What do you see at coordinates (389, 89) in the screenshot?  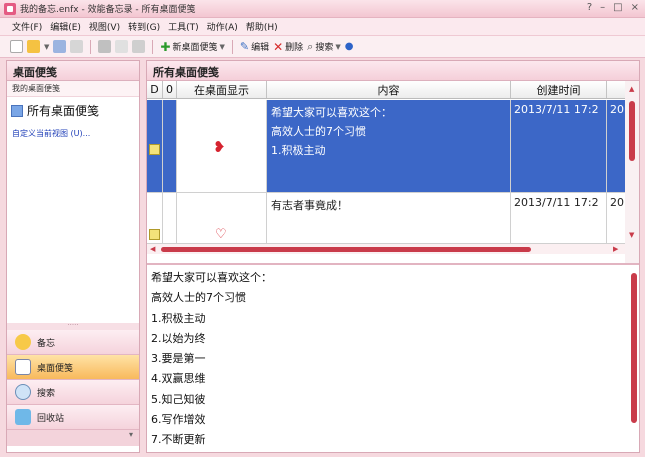 I see `column-header-content: 内容` at bounding box center [389, 89].